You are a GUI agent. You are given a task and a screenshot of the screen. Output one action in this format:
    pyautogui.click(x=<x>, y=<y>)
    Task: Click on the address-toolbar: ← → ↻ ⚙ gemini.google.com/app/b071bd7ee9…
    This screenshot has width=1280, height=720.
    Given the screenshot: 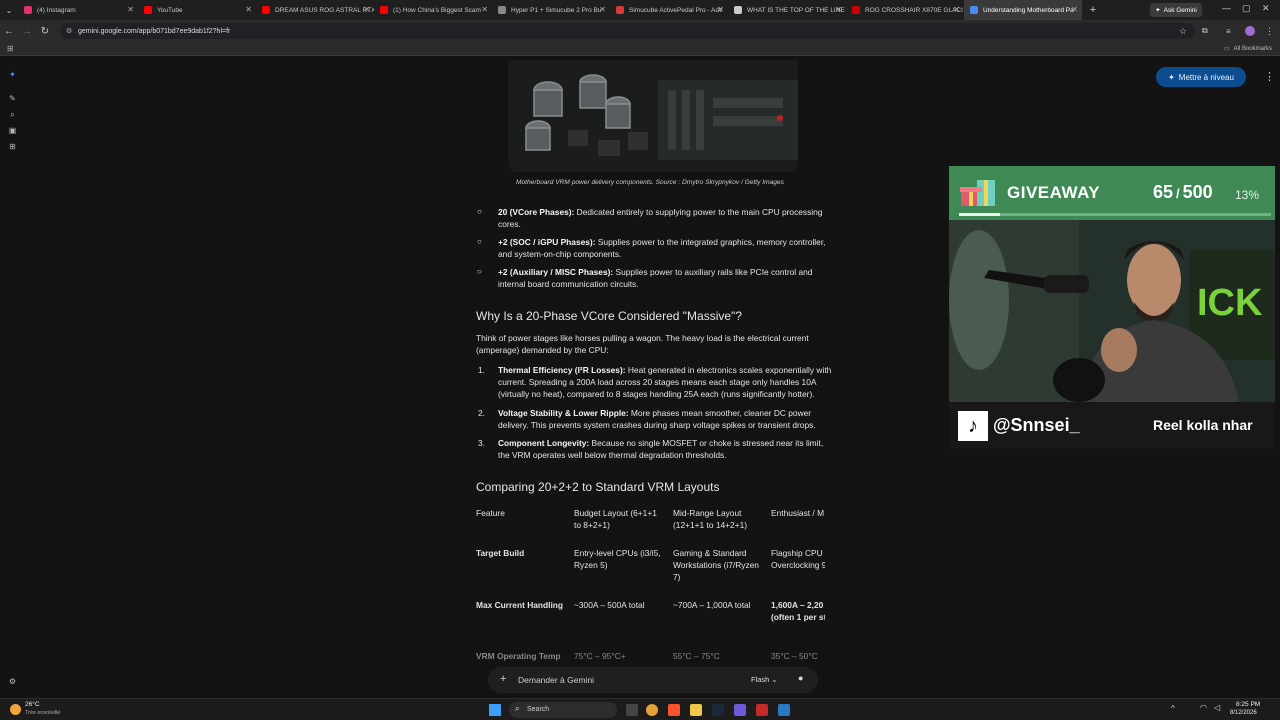 What is the action you would take?
    pyautogui.click(x=640, y=31)
    